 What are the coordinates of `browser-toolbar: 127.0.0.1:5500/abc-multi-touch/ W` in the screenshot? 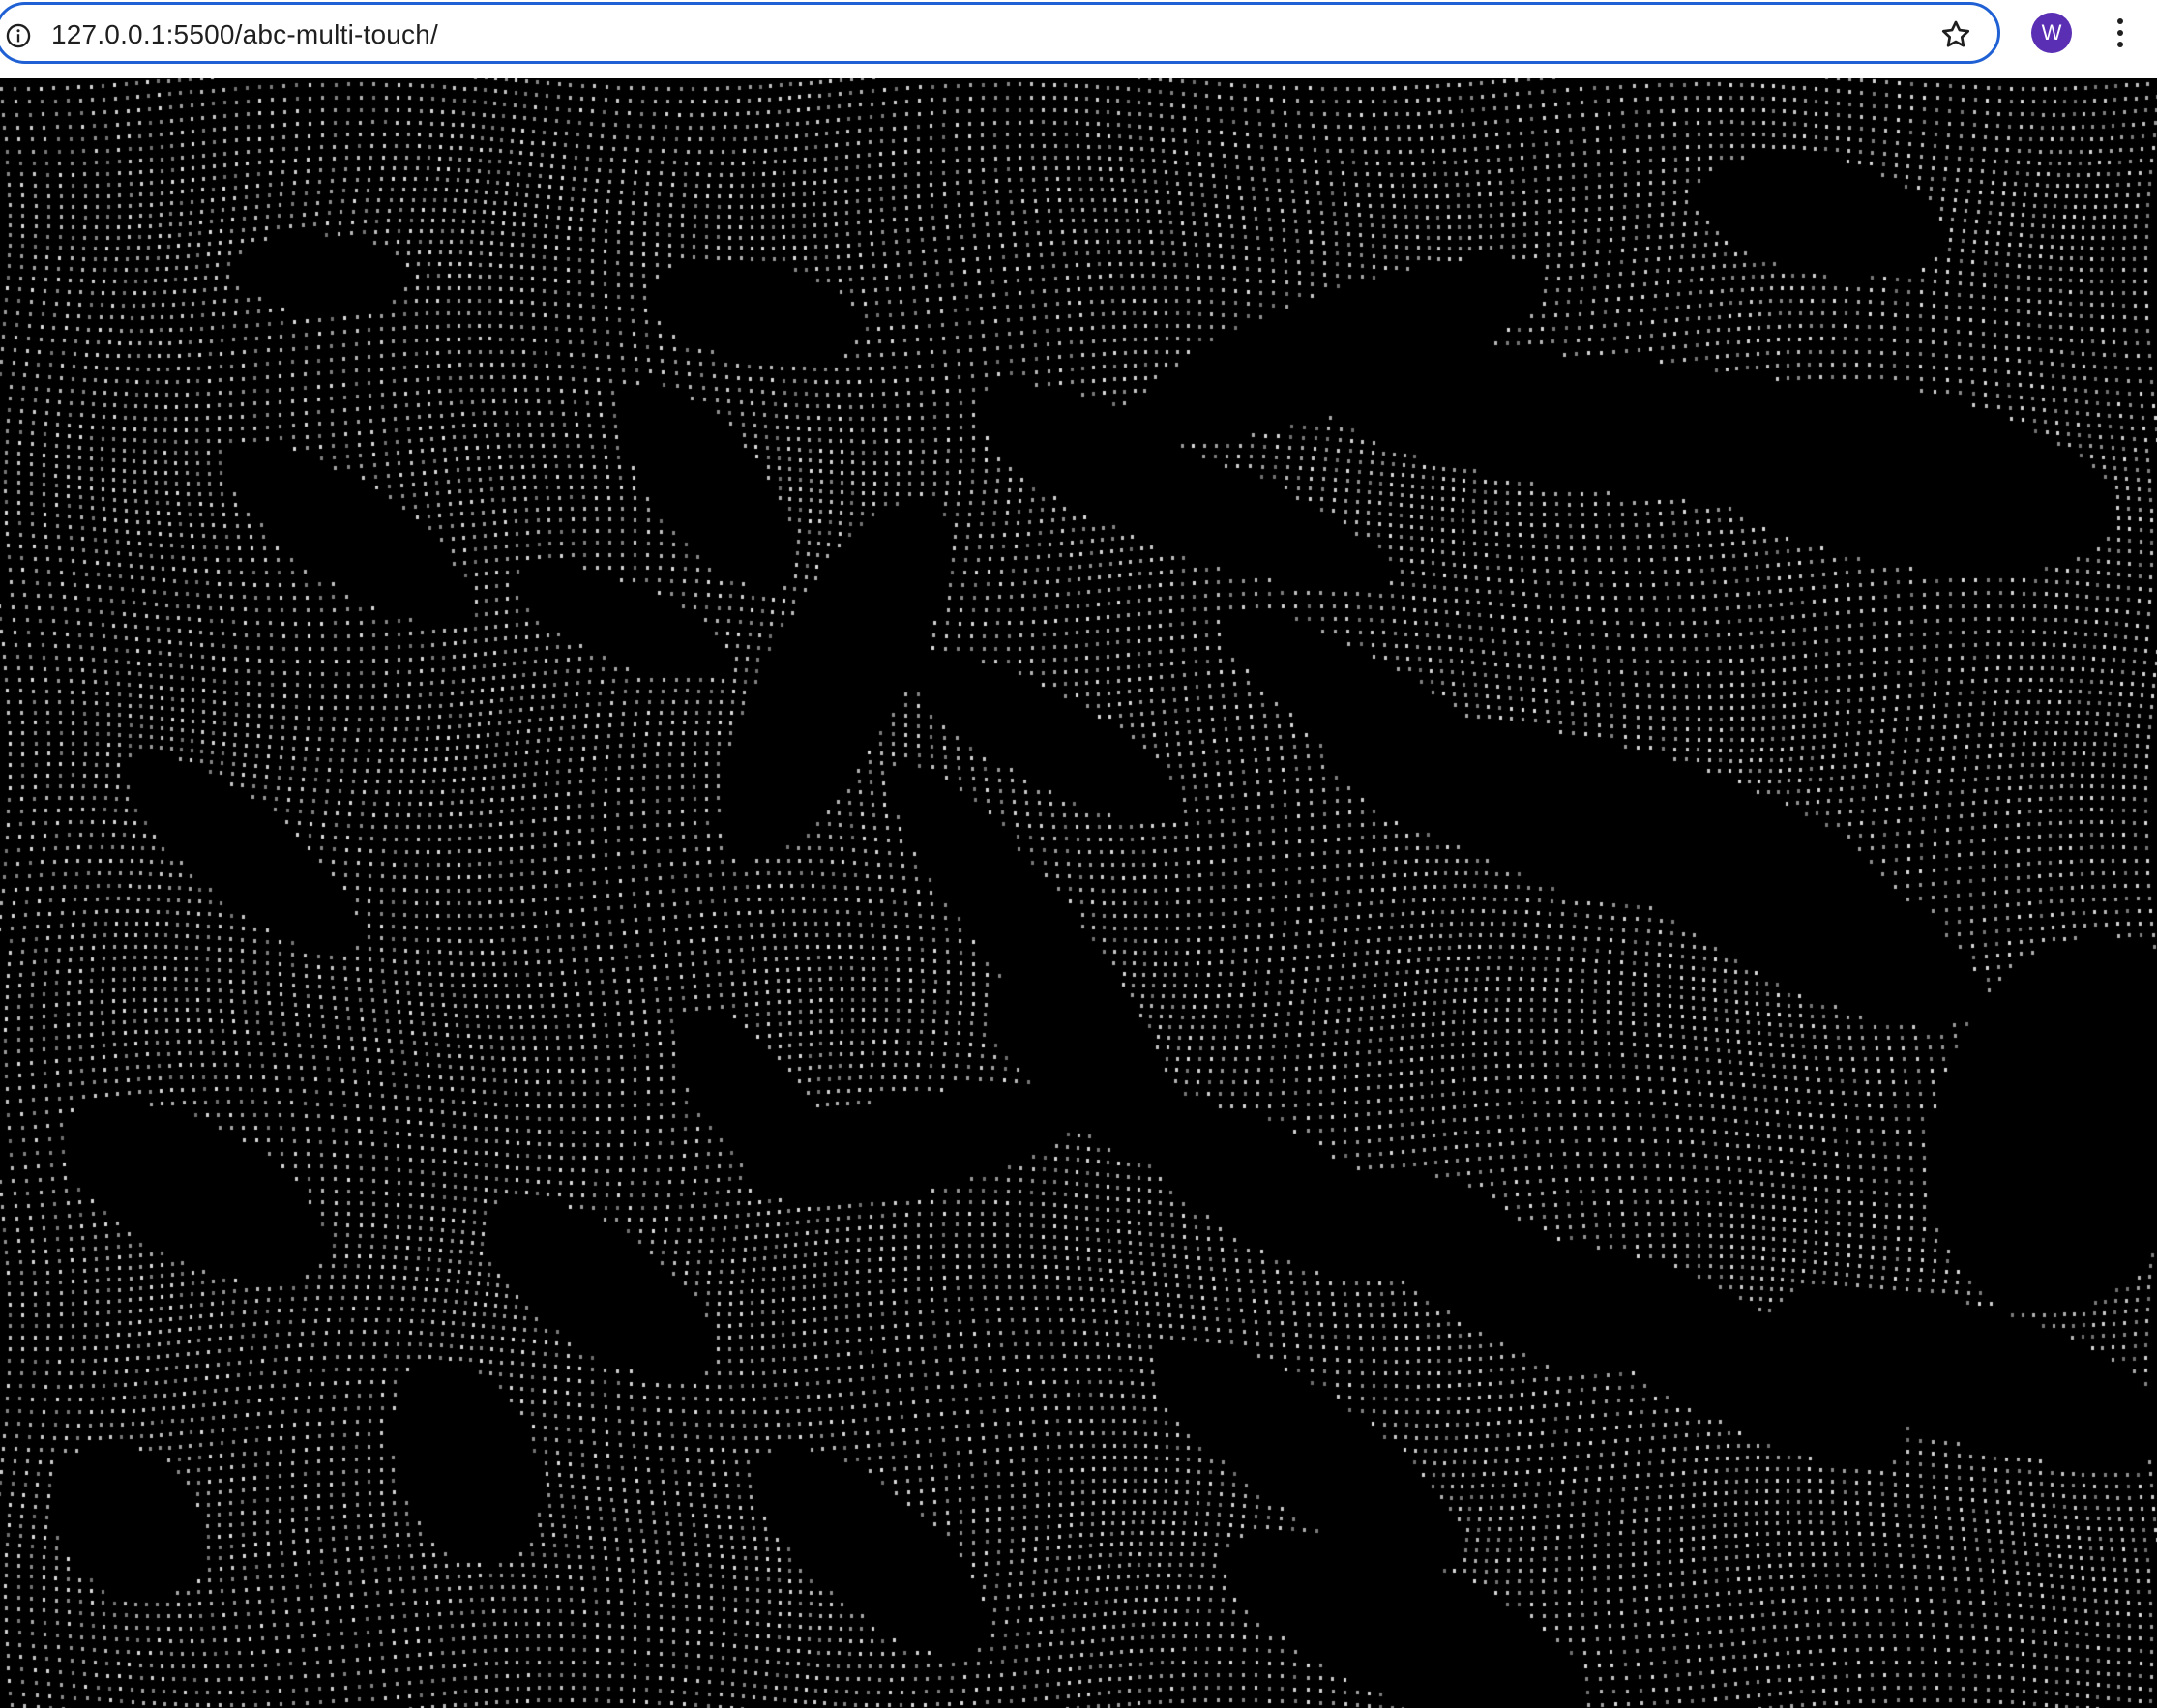 It's located at (1078, 39).